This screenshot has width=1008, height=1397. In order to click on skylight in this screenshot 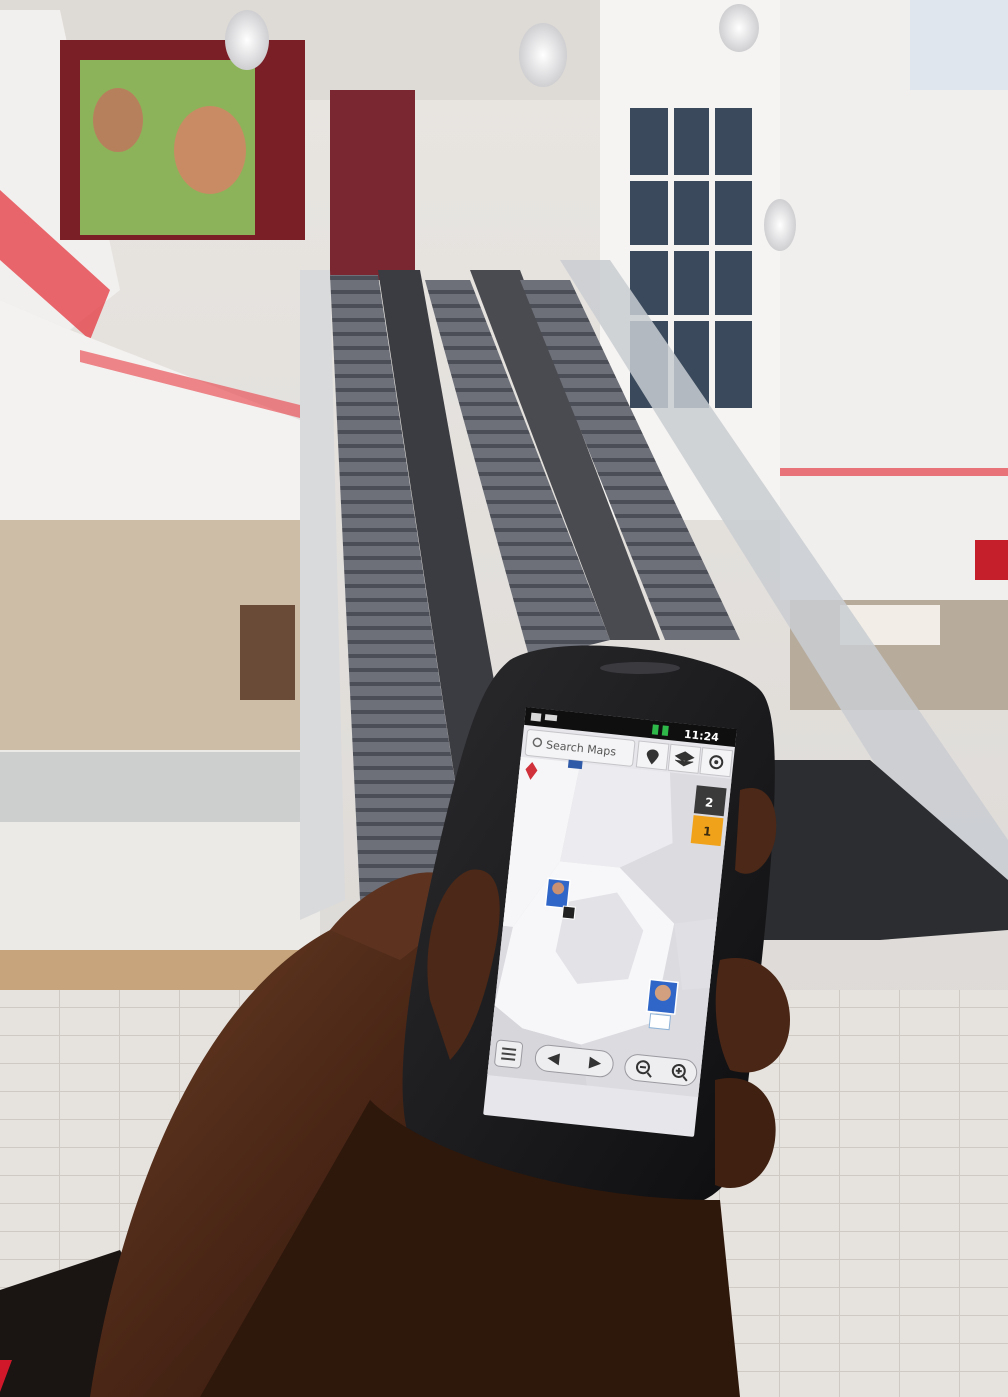, I will do `click(959, 45)`.